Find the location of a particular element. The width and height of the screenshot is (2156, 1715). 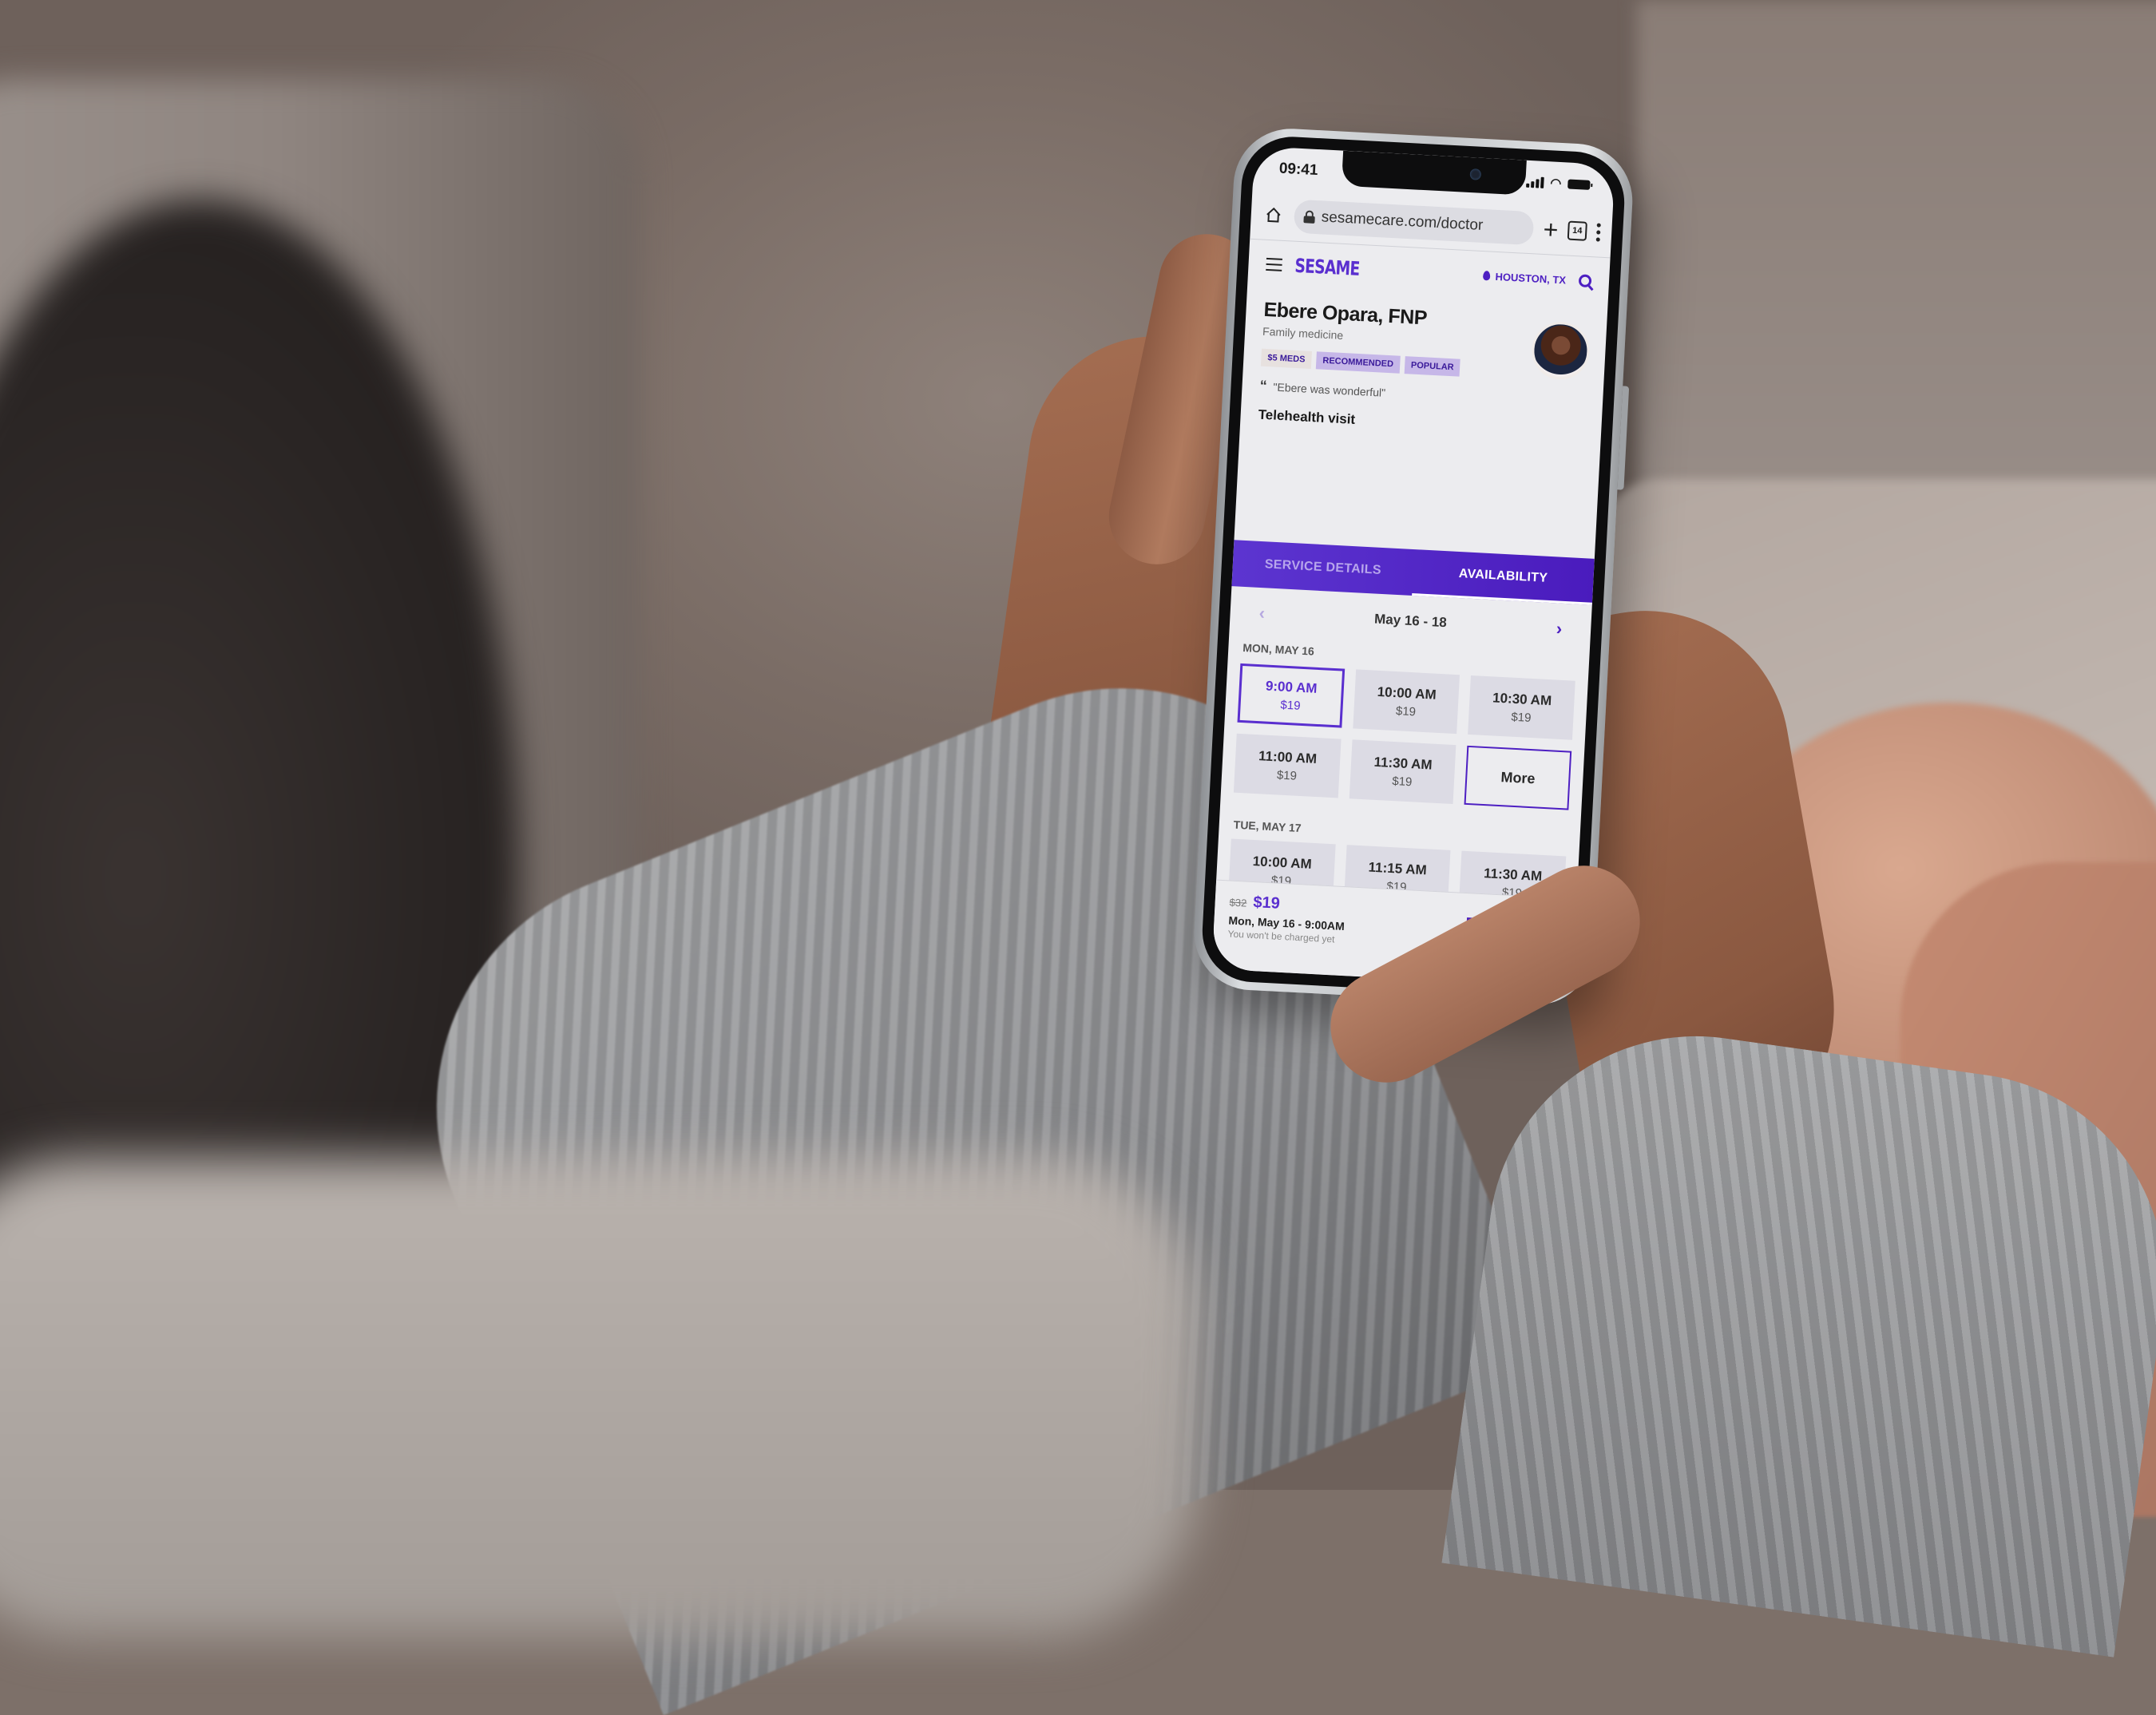

sesame-logo: SESAME is located at coordinates (1327, 267).